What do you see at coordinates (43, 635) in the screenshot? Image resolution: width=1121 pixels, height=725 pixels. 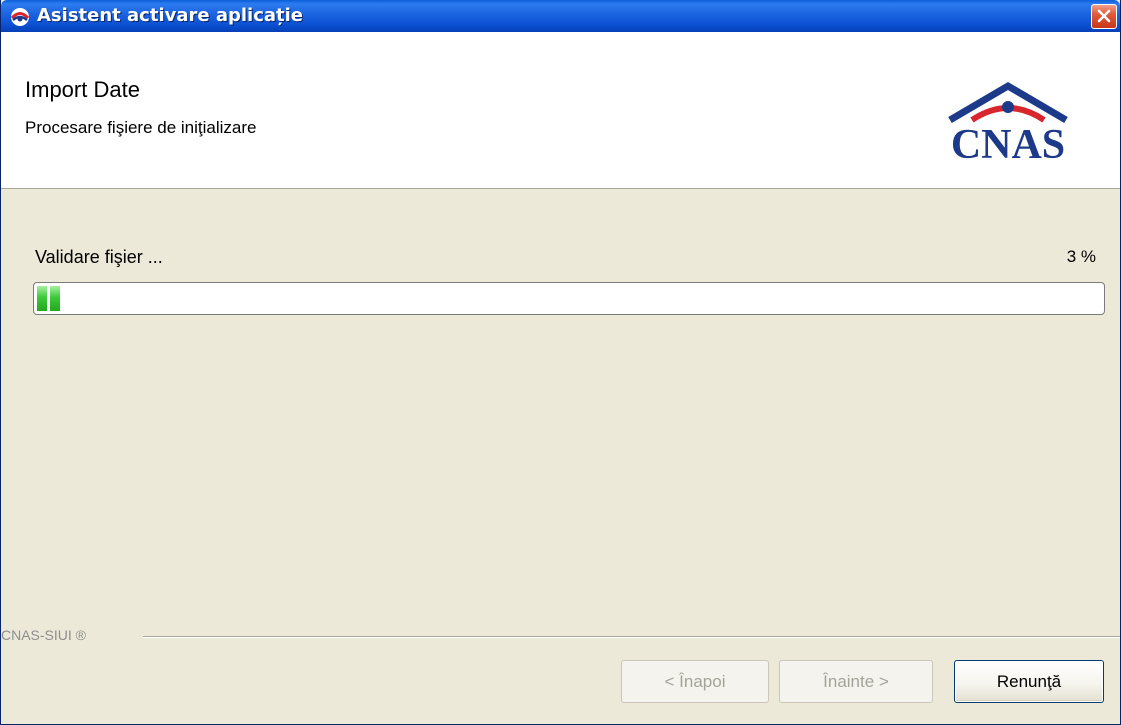 I see `brand-label: CNAS-SIUI ®` at bounding box center [43, 635].